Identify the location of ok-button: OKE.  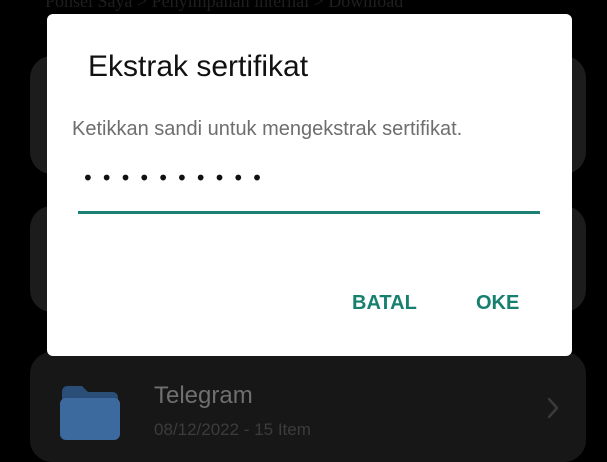
(497, 303).